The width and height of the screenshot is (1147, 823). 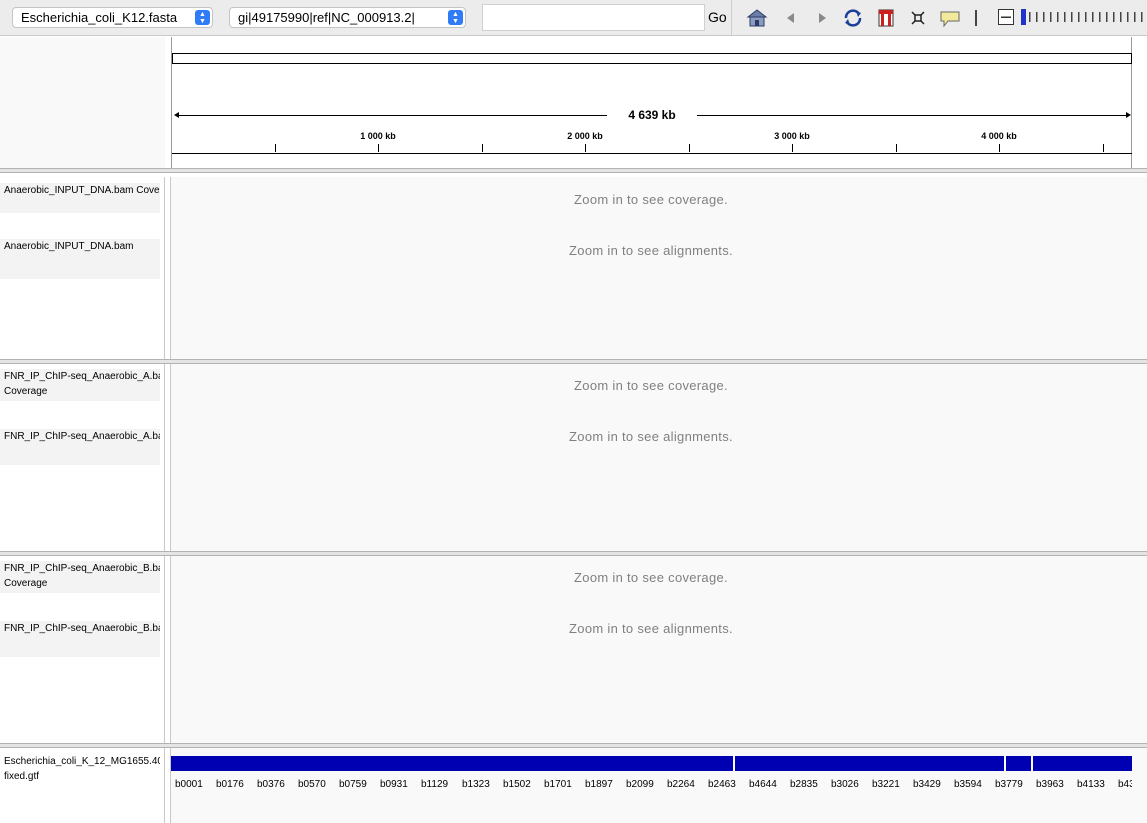 I want to click on popup-info-icon, so click(x=950, y=18).